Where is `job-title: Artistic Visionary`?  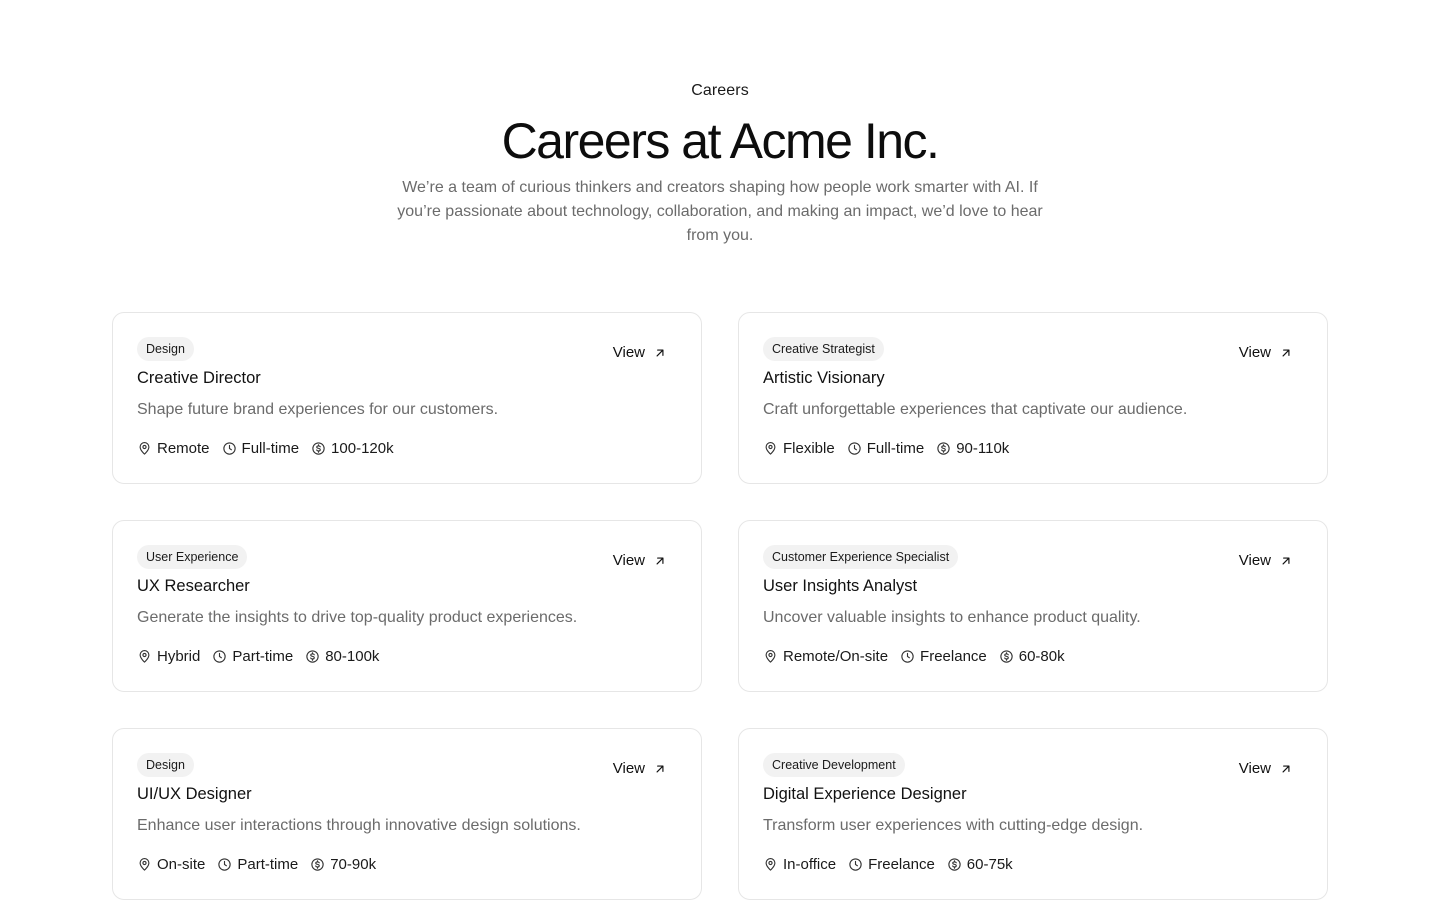
job-title: Artistic Visionary is located at coordinates (824, 378).